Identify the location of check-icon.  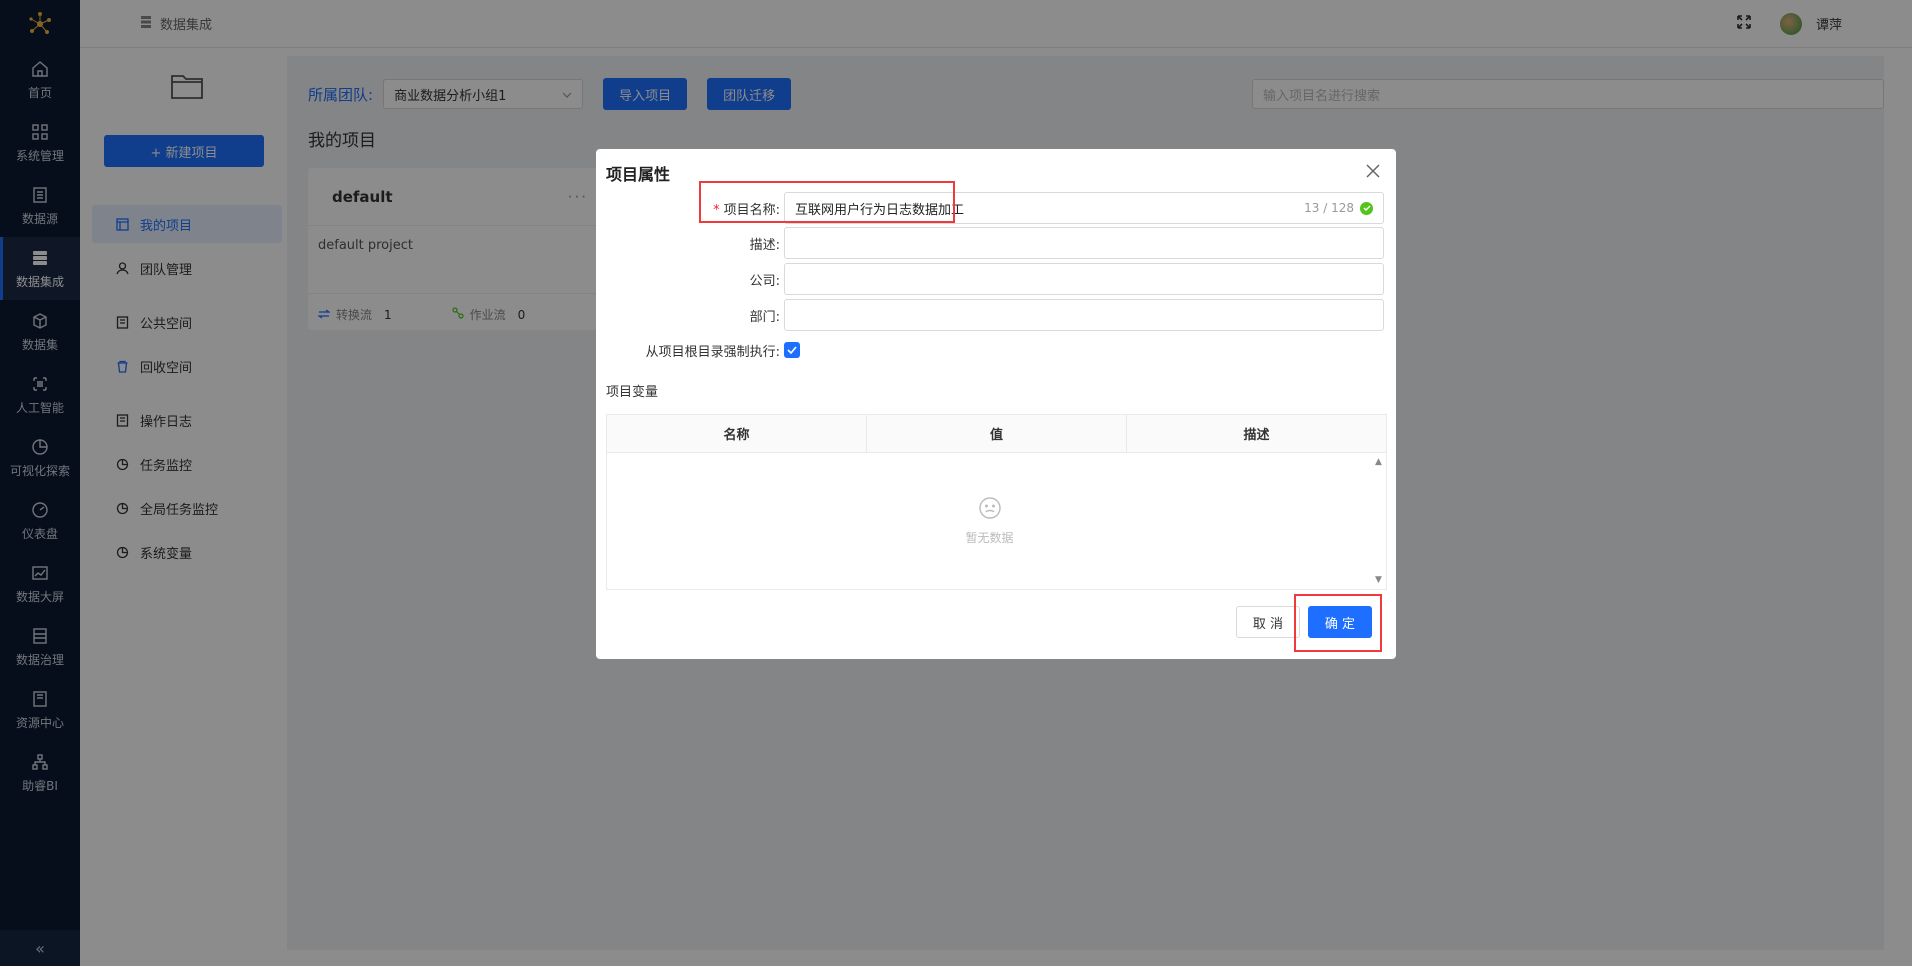
(792, 350).